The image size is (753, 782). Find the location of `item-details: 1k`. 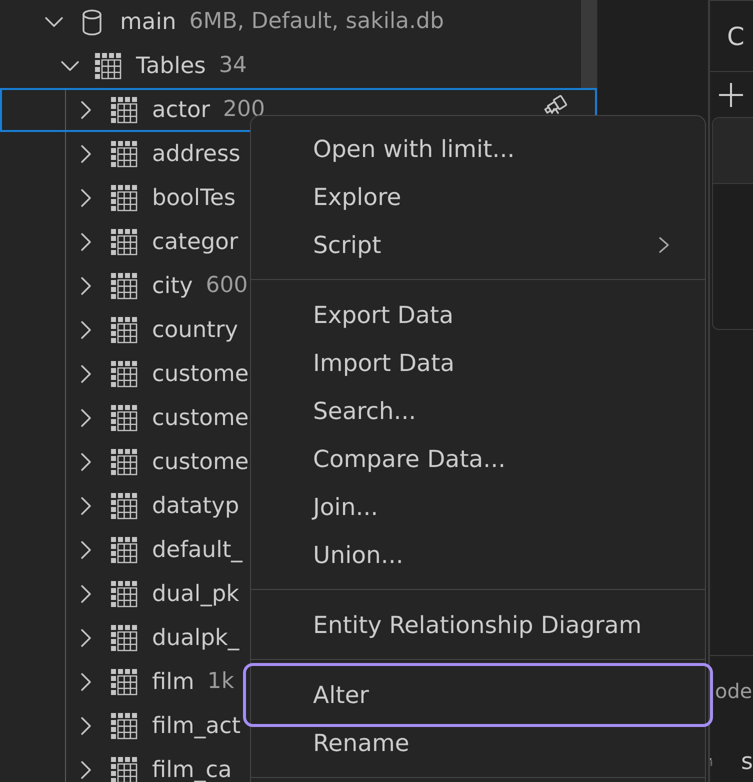

item-details: 1k is located at coordinates (220, 682).